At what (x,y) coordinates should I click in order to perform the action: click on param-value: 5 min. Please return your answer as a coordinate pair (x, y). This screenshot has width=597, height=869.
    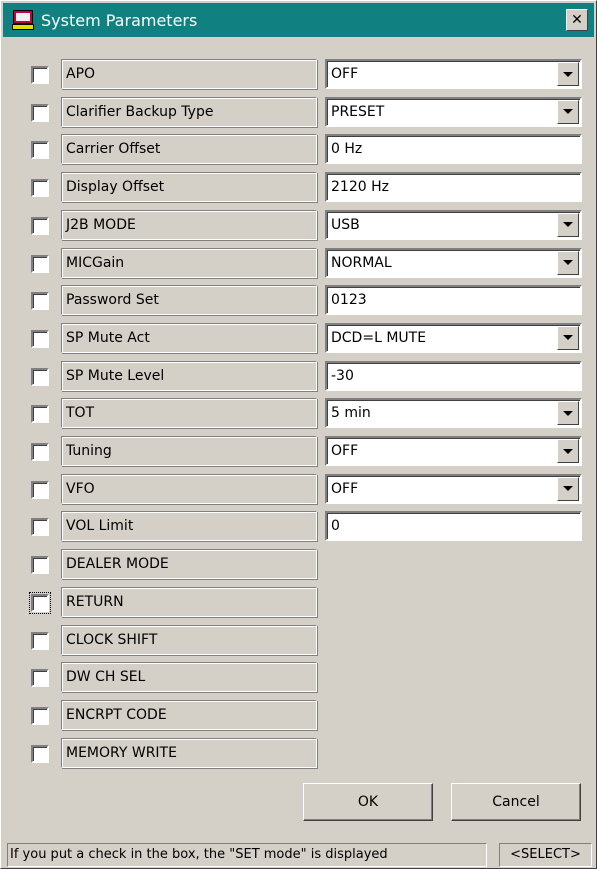
    Looking at the image, I should click on (351, 413).